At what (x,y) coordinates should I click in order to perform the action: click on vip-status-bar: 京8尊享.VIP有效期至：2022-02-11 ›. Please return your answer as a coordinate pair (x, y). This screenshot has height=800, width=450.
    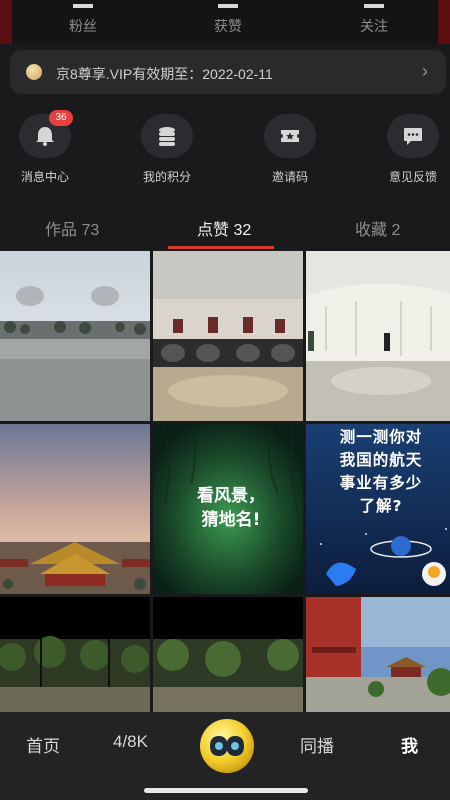
    Looking at the image, I should click on (228, 72).